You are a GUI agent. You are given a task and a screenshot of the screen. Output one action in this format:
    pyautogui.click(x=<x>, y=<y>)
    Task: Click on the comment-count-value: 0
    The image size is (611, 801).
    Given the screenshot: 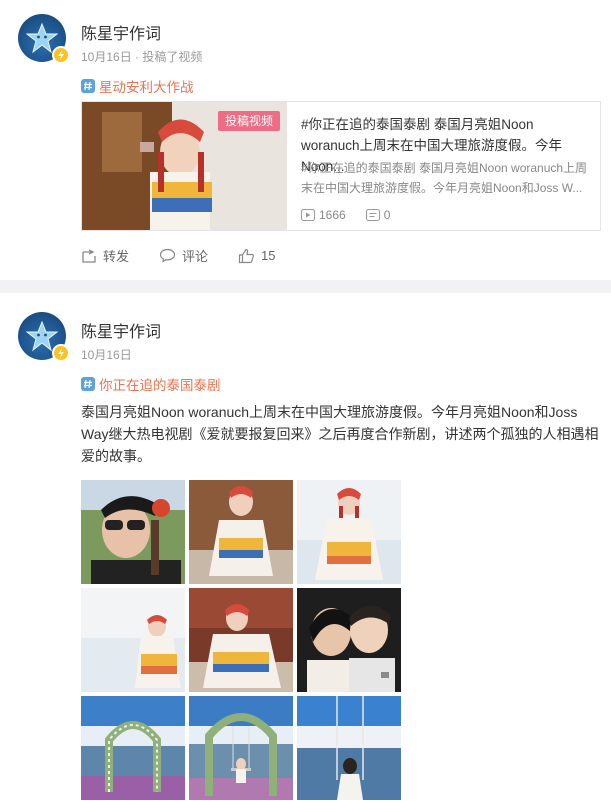 What is the action you would take?
    pyautogui.click(x=387, y=215)
    